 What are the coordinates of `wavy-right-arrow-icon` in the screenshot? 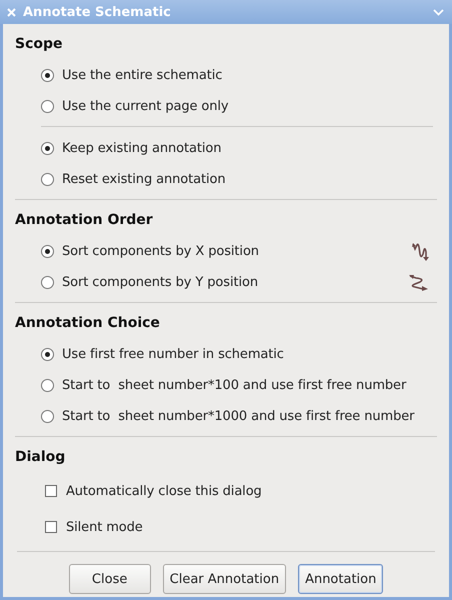 It's located at (419, 283).